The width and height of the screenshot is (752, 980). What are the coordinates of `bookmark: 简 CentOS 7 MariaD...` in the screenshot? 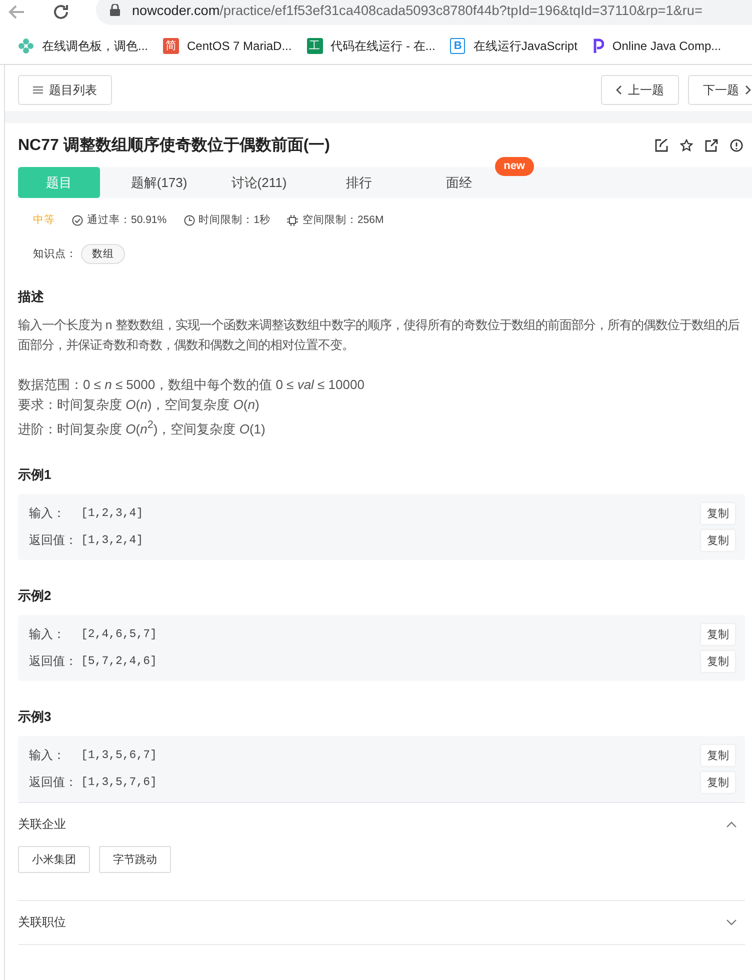 It's located at (227, 46).